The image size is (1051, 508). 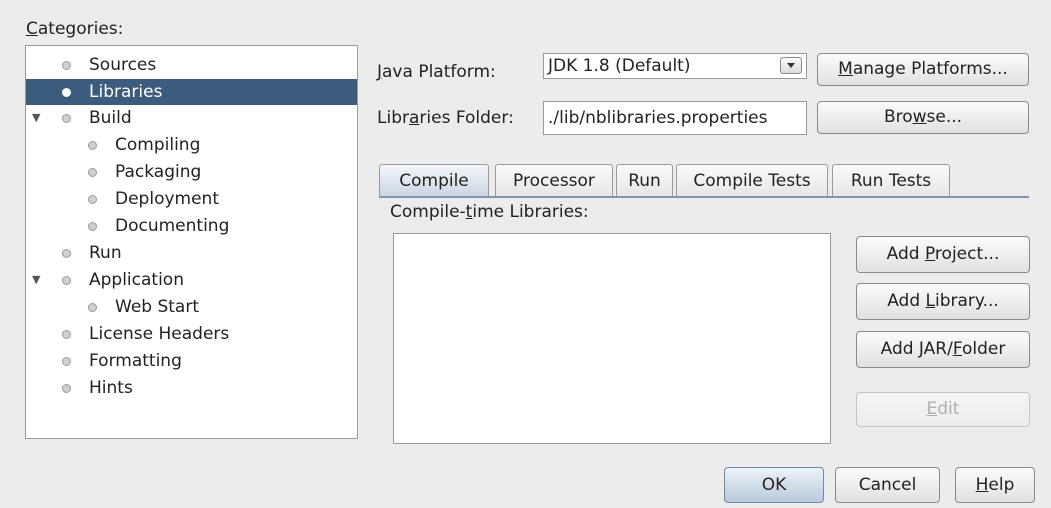 I want to click on add-jar-folder-button: Add JAR/Folder, so click(x=943, y=349).